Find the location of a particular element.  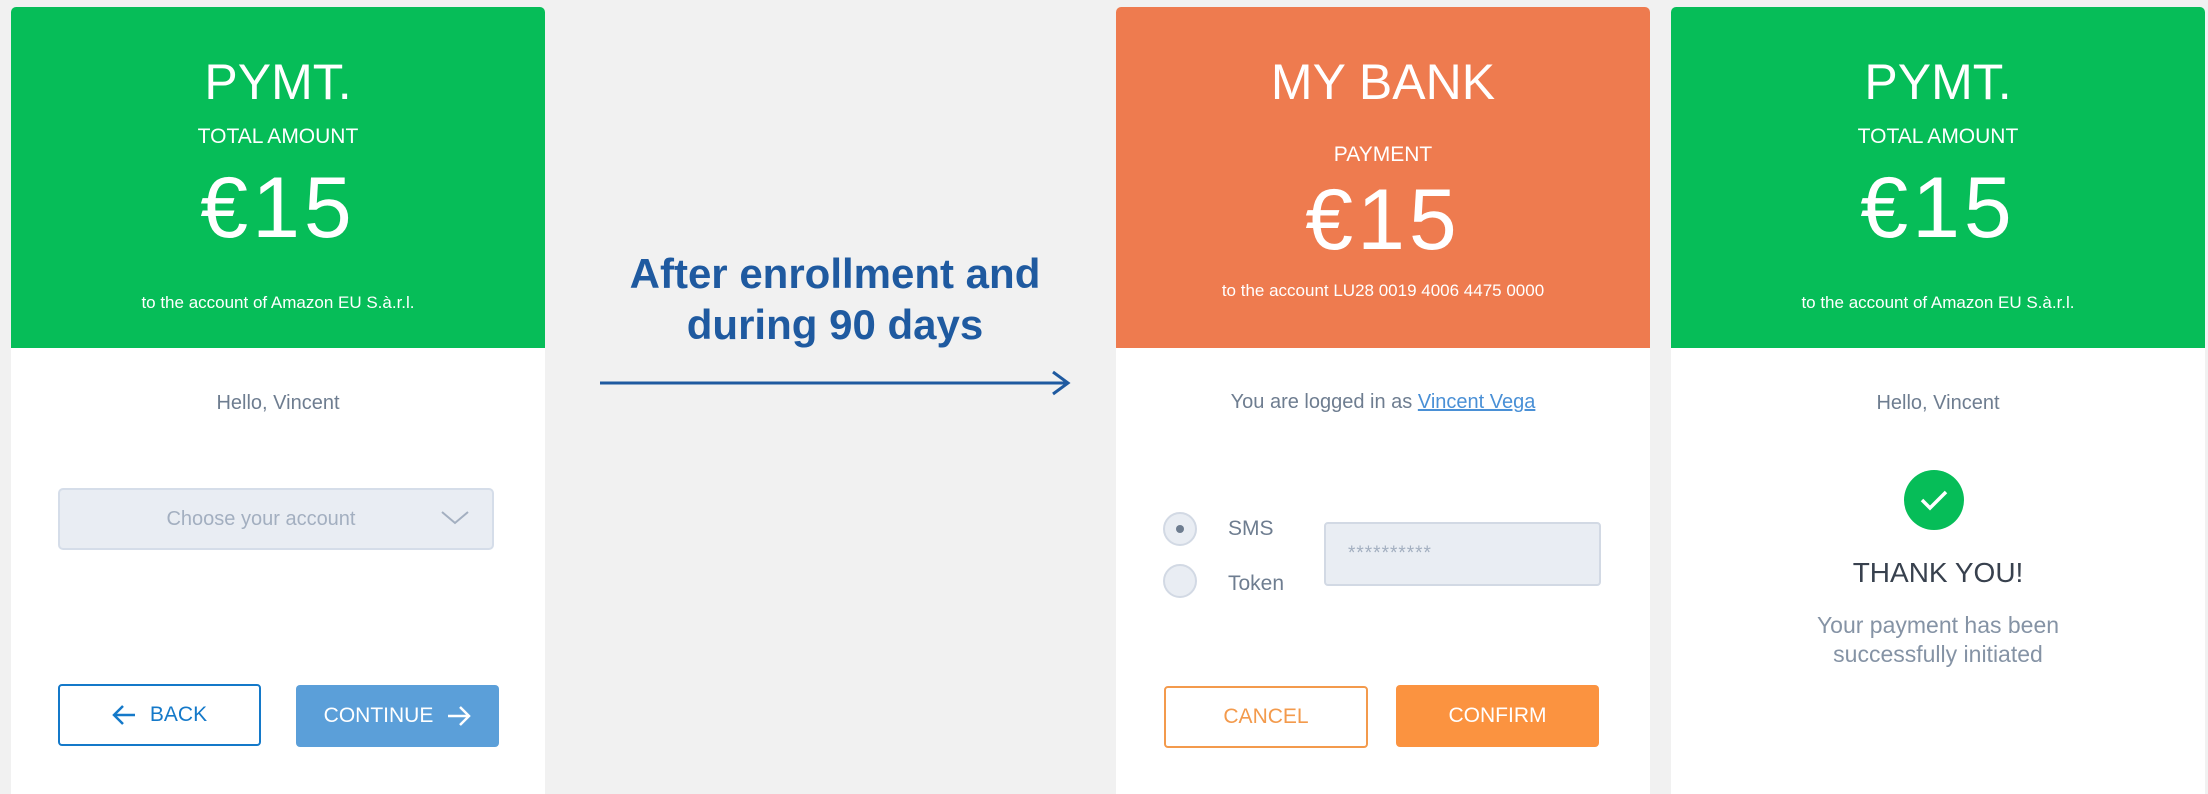

code-input: ********** is located at coordinates (1462, 554).